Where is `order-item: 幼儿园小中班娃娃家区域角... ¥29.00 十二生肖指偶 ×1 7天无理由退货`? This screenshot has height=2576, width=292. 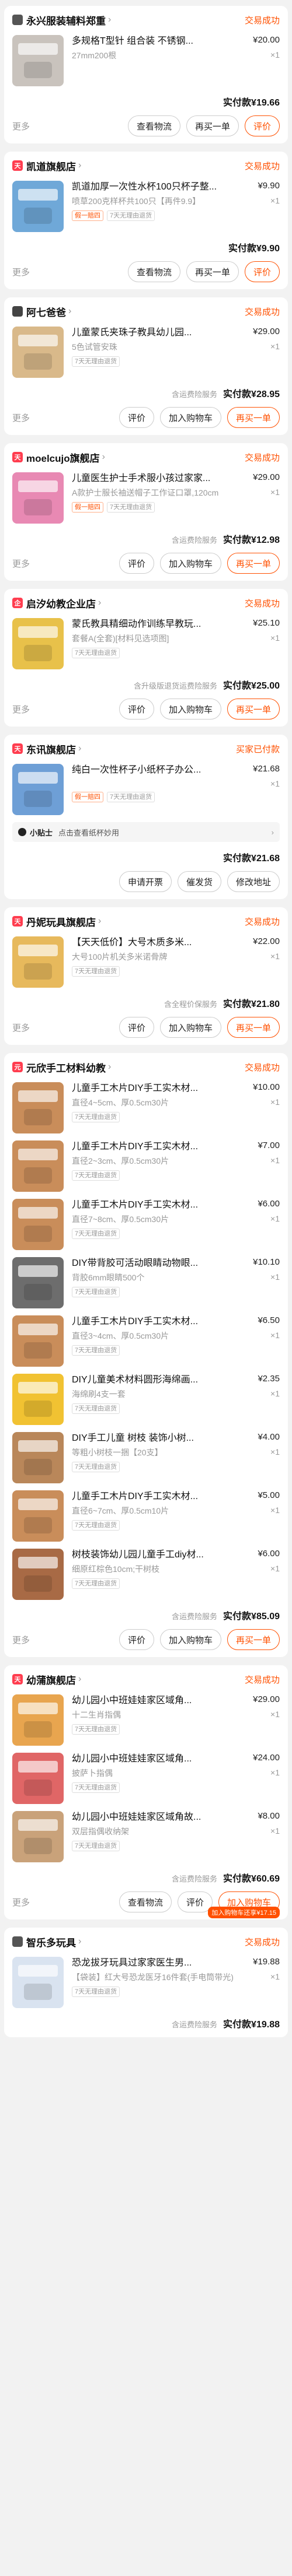
order-item: 幼儿园小中班娃娃家区域角... ¥29.00 十二生肖指偶 ×1 7天无理由退货 is located at coordinates (146, 1720).